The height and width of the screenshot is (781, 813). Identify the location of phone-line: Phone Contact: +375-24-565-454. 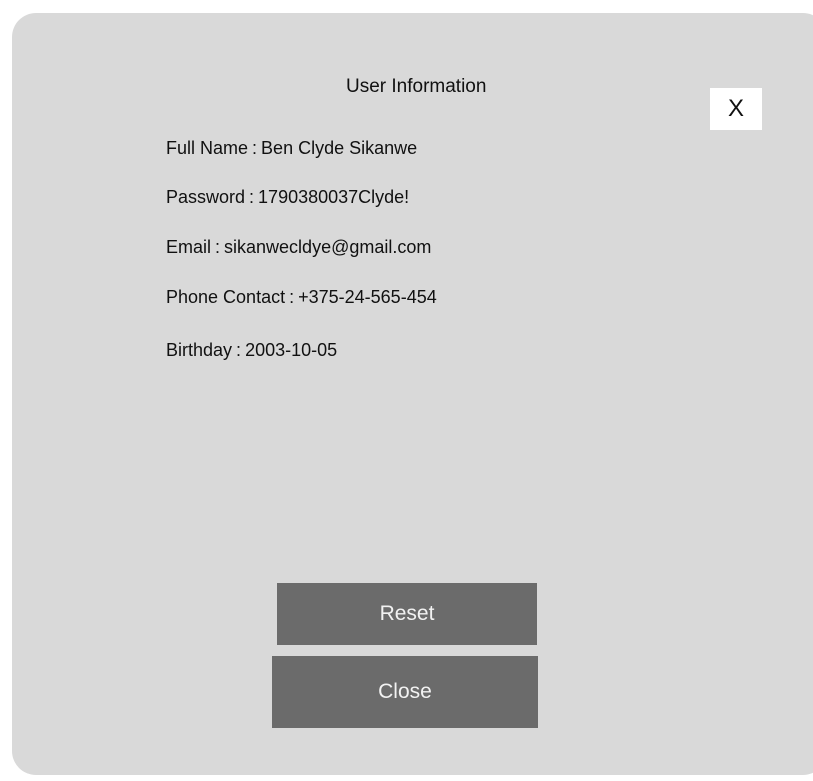
(301, 297).